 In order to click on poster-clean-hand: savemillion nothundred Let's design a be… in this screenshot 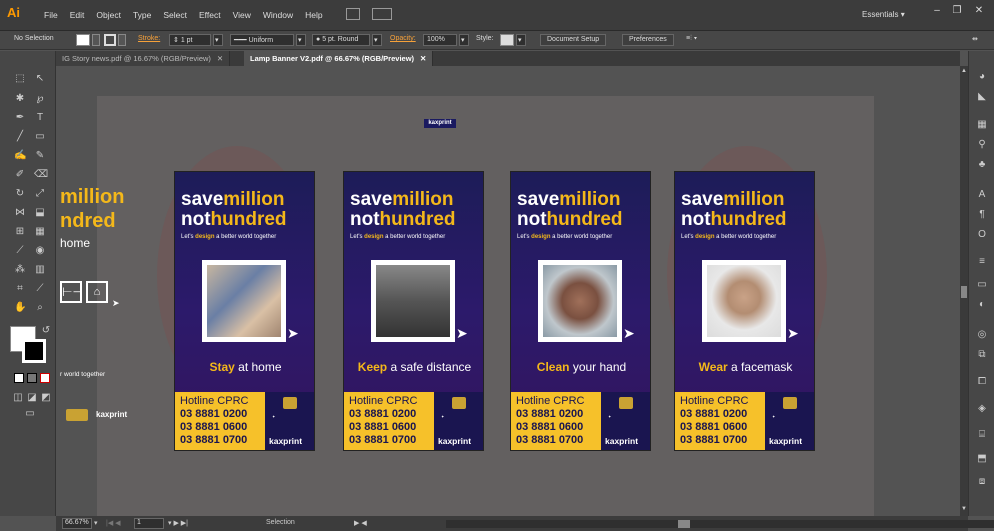, I will do `click(580, 311)`.